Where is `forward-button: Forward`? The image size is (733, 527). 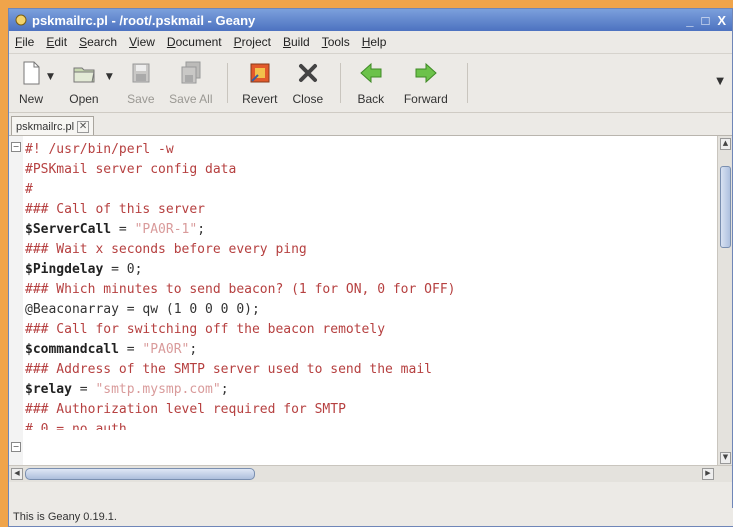
forward-button: Forward is located at coordinates (426, 83).